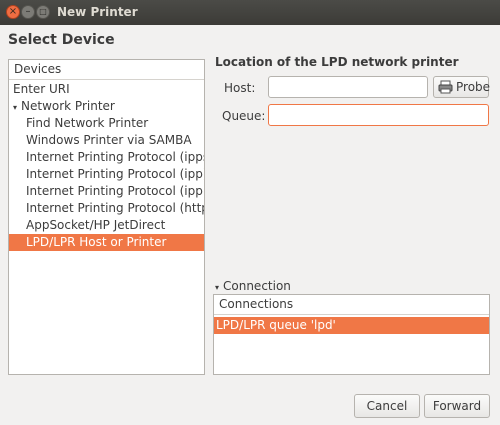  Describe the element at coordinates (13, 12) in the screenshot. I see `close-icon: ×` at that location.